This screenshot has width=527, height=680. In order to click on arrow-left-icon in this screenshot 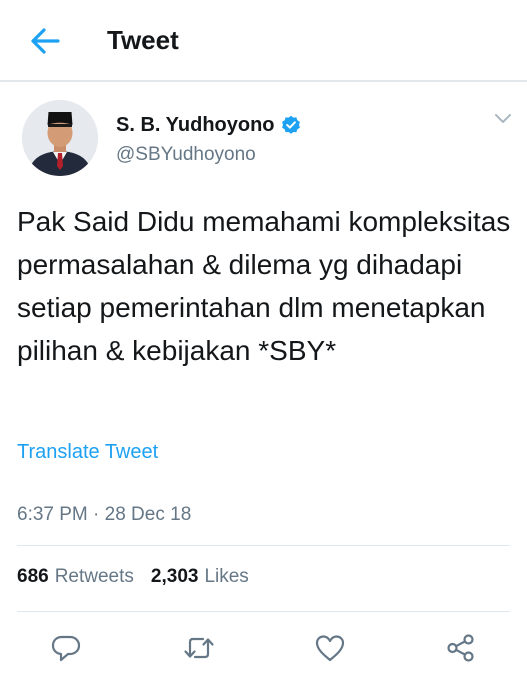, I will do `click(45, 41)`.